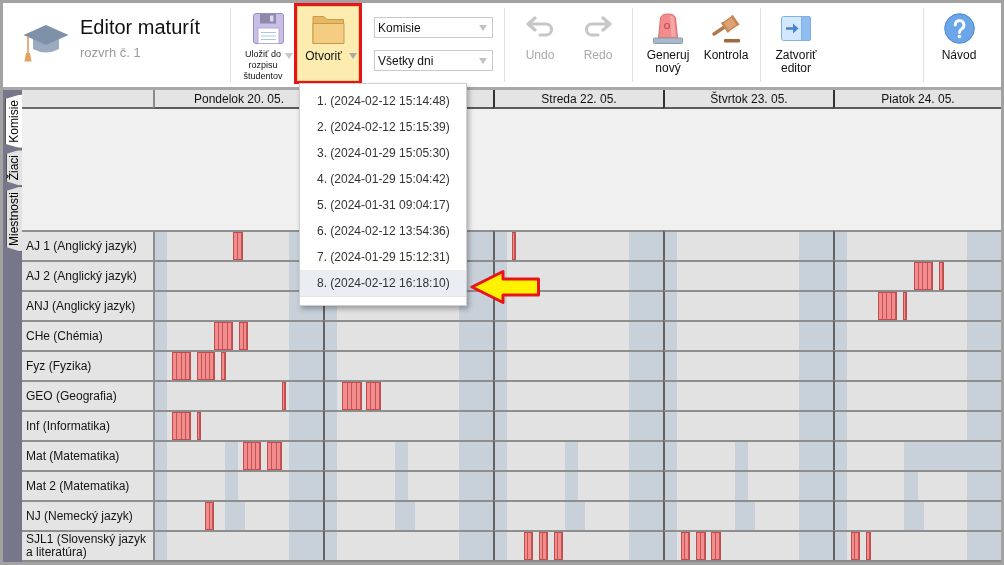  I want to click on caret-icon, so click(483, 60).